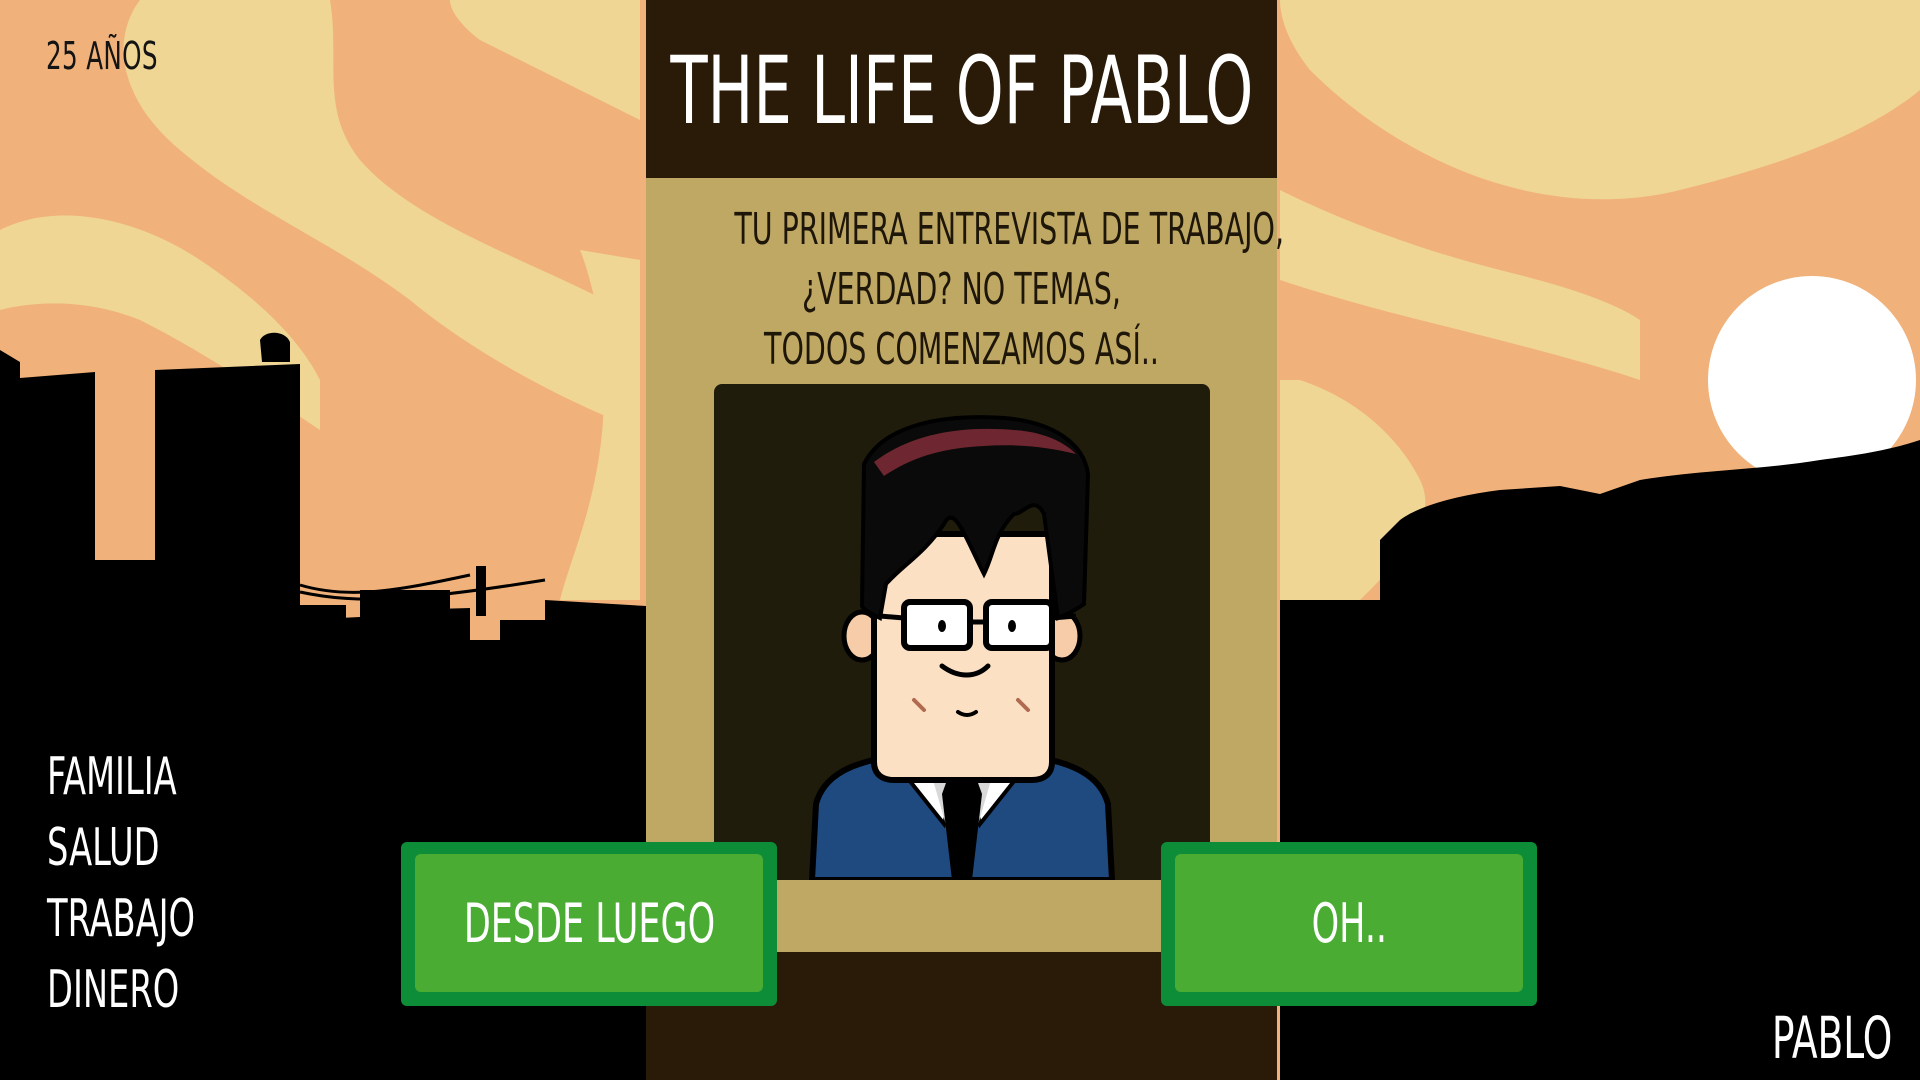 The width and height of the screenshot is (1920, 1080). Describe the element at coordinates (102, 56) in the screenshot. I see `age-label: 25 AÑOS` at that location.